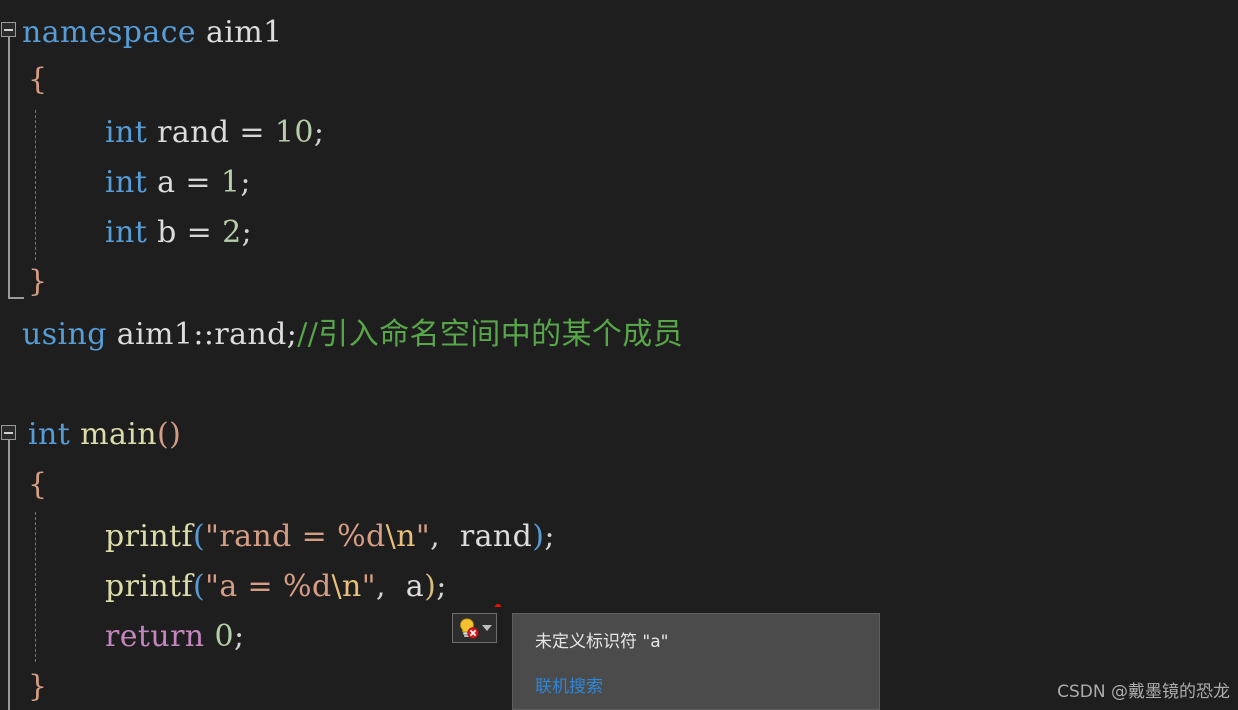 The height and width of the screenshot is (710, 1238). I want to click on code-line-printf-a: printf("a = %d\n", a);, so click(276, 587).